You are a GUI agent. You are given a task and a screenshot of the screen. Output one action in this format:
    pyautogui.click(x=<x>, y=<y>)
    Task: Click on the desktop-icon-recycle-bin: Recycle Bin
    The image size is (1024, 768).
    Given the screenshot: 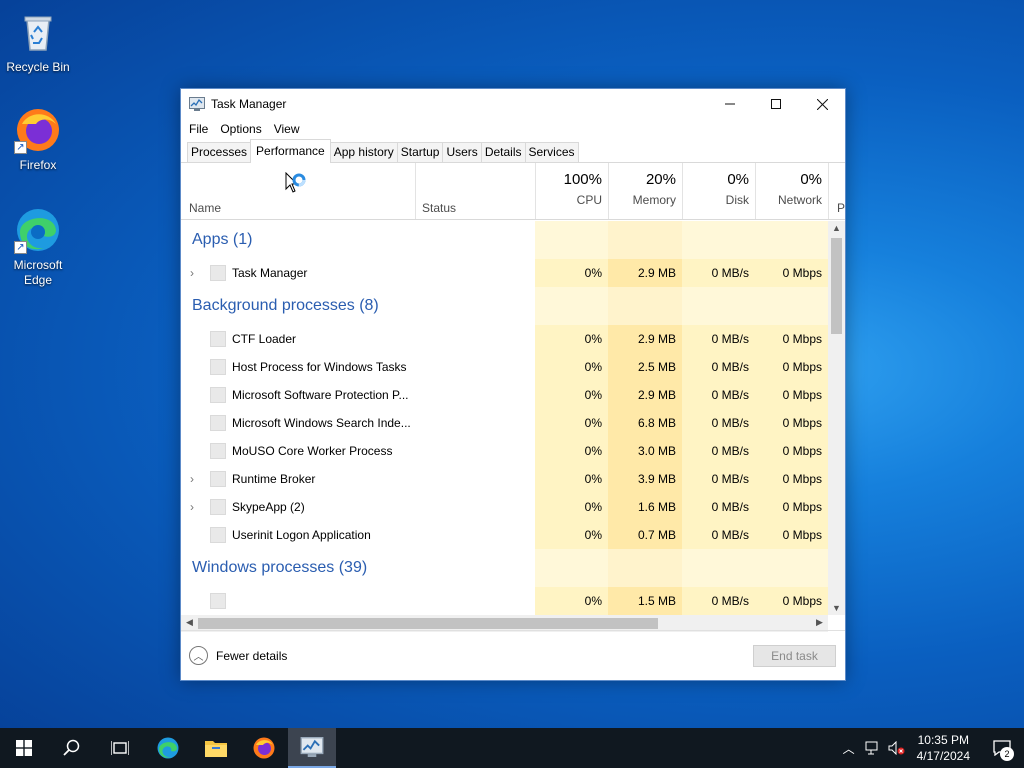 What is the action you would take?
    pyautogui.click(x=38, y=41)
    